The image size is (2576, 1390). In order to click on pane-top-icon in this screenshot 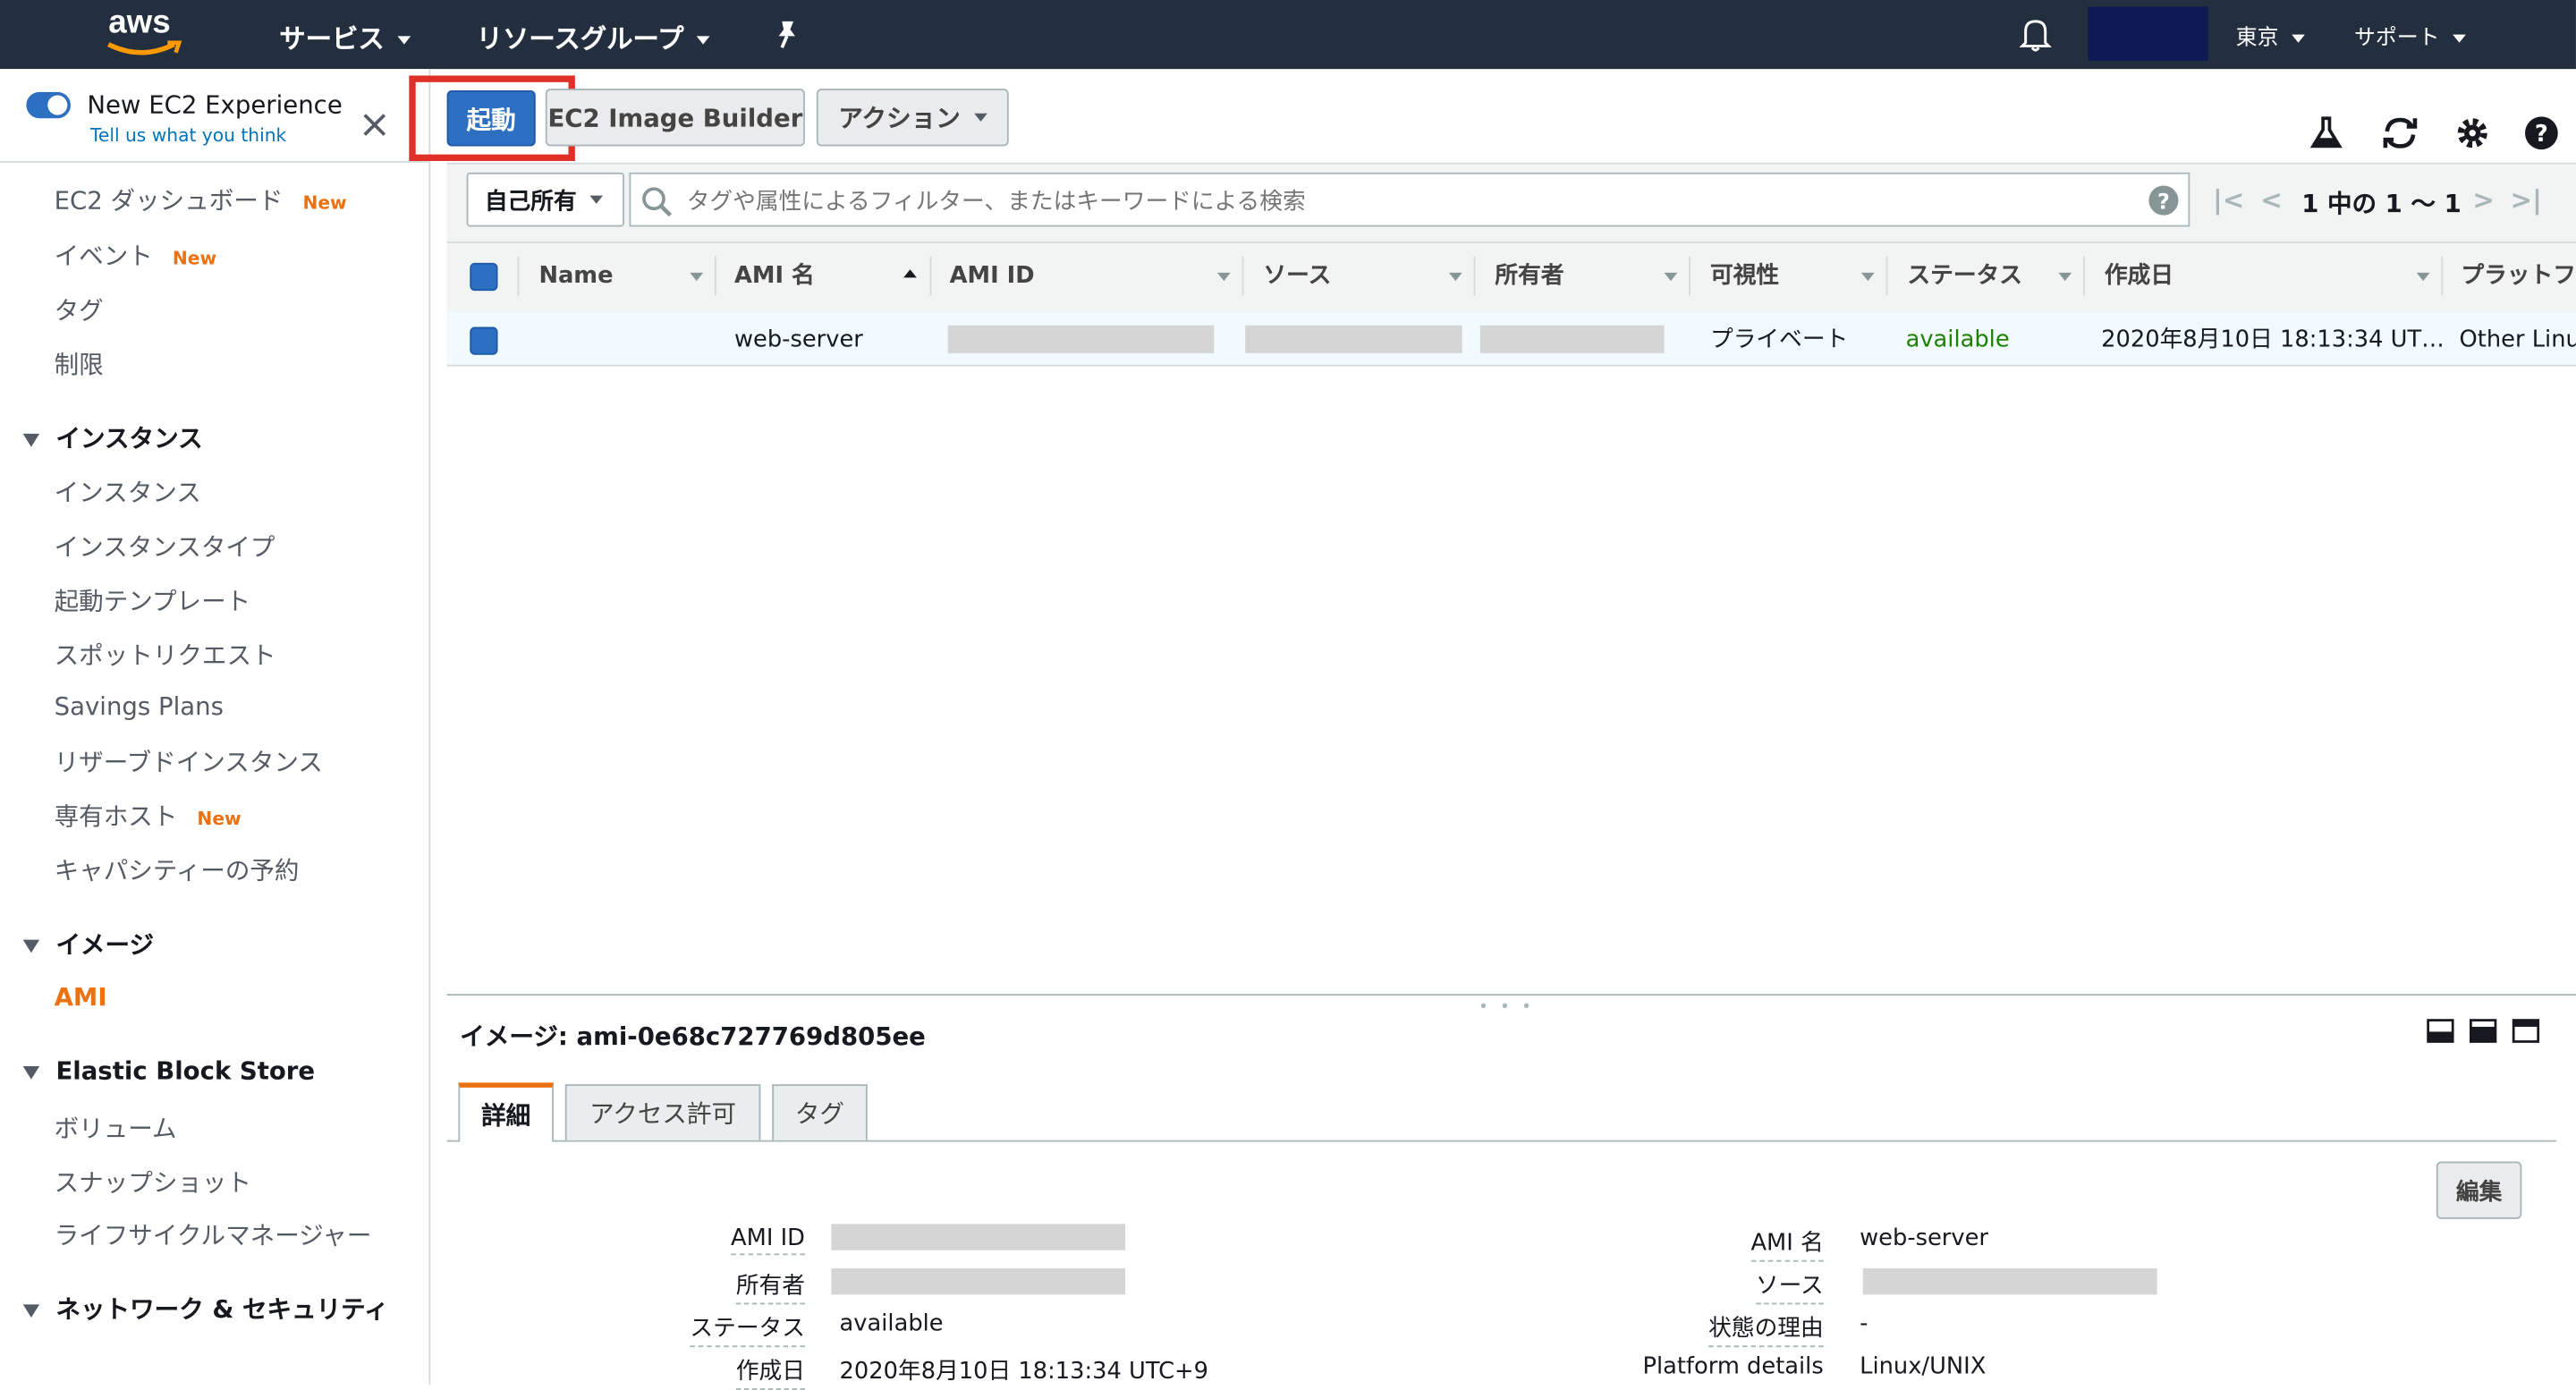, I will do `click(2526, 1031)`.